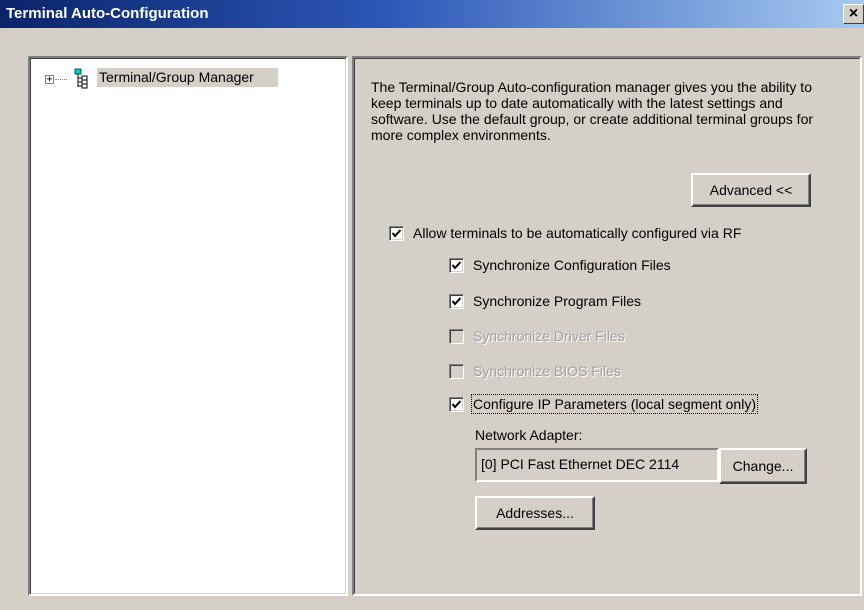 The width and height of the screenshot is (864, 610). Describe the element at coordinates (529, 435) in the screenshot. I see `network-adapter-label: Network Adapter:` at that location.